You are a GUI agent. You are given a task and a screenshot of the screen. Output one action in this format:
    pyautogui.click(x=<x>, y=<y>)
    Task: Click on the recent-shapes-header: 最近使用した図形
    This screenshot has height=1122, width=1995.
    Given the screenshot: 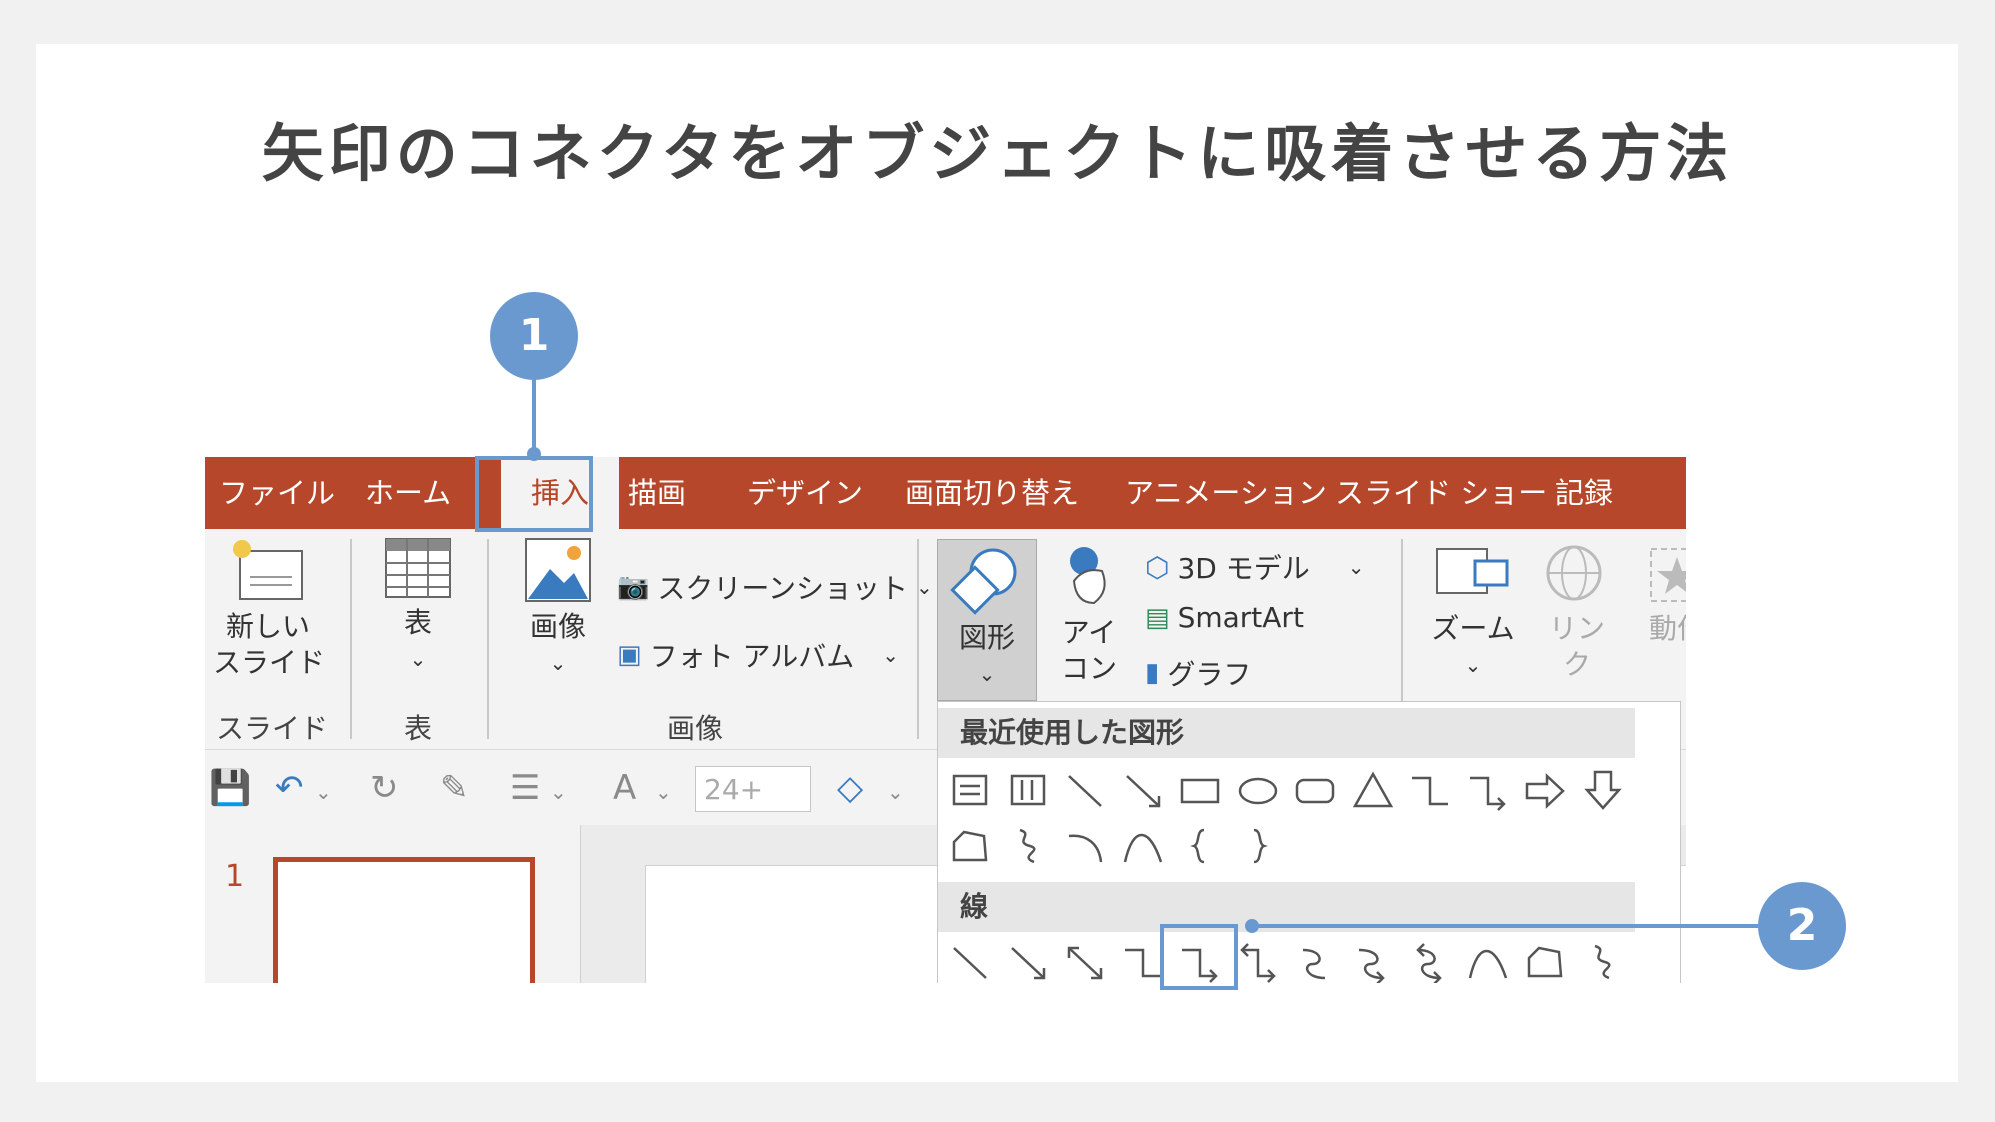 What is the action you would take?
    pyautogui.click(x=1286, y=733)
    